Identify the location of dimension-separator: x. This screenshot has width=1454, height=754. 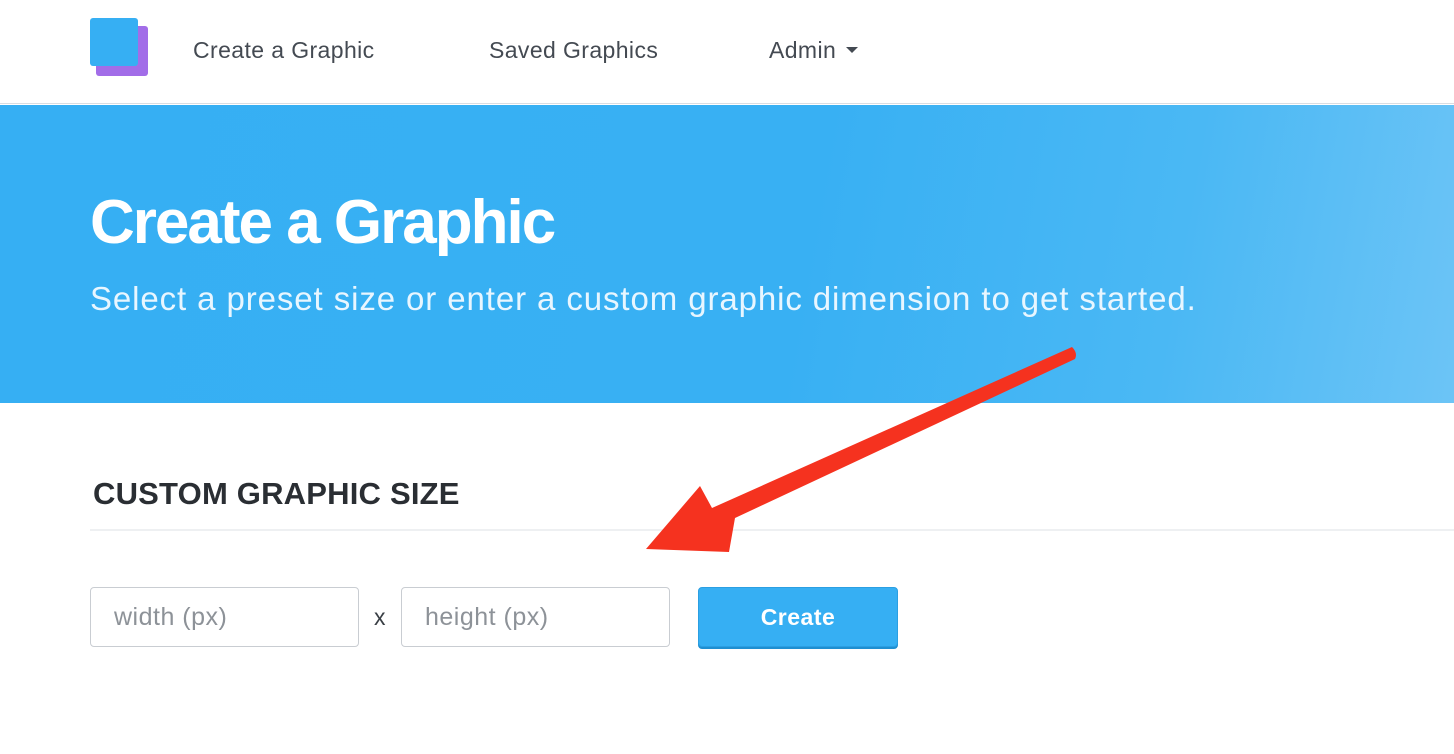
(380, 617).